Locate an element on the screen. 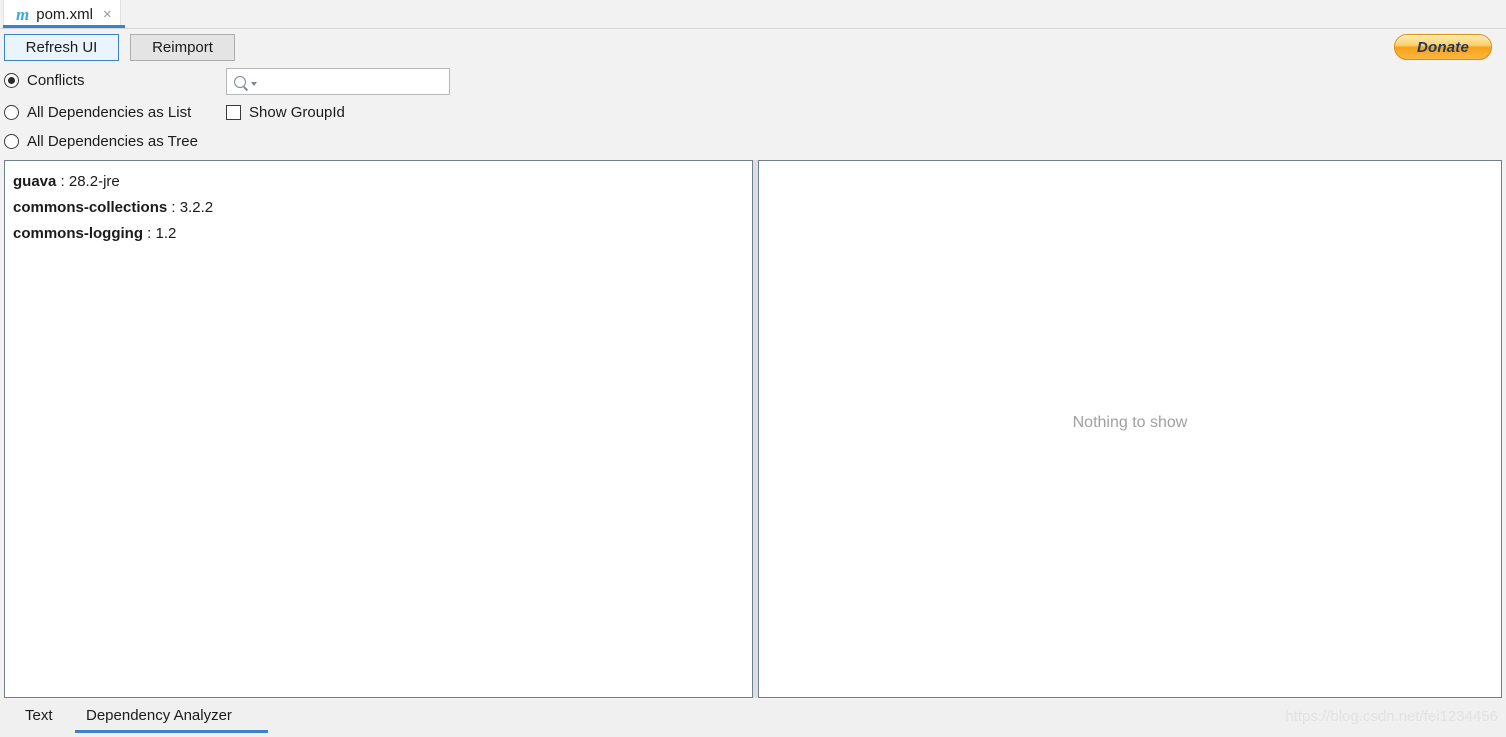 This screenshot has height=737, width=1506. bottom-tab-active-indicator is located at coordinates (171, 731).